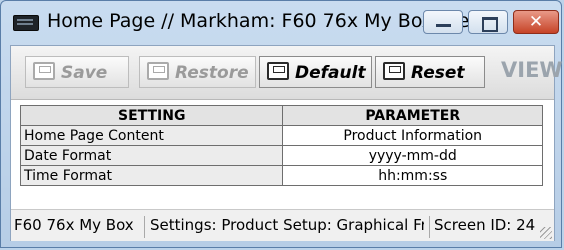  Describe the element at coordinates (443, 22) in the screenshot. I see `minimize-button` at that location.